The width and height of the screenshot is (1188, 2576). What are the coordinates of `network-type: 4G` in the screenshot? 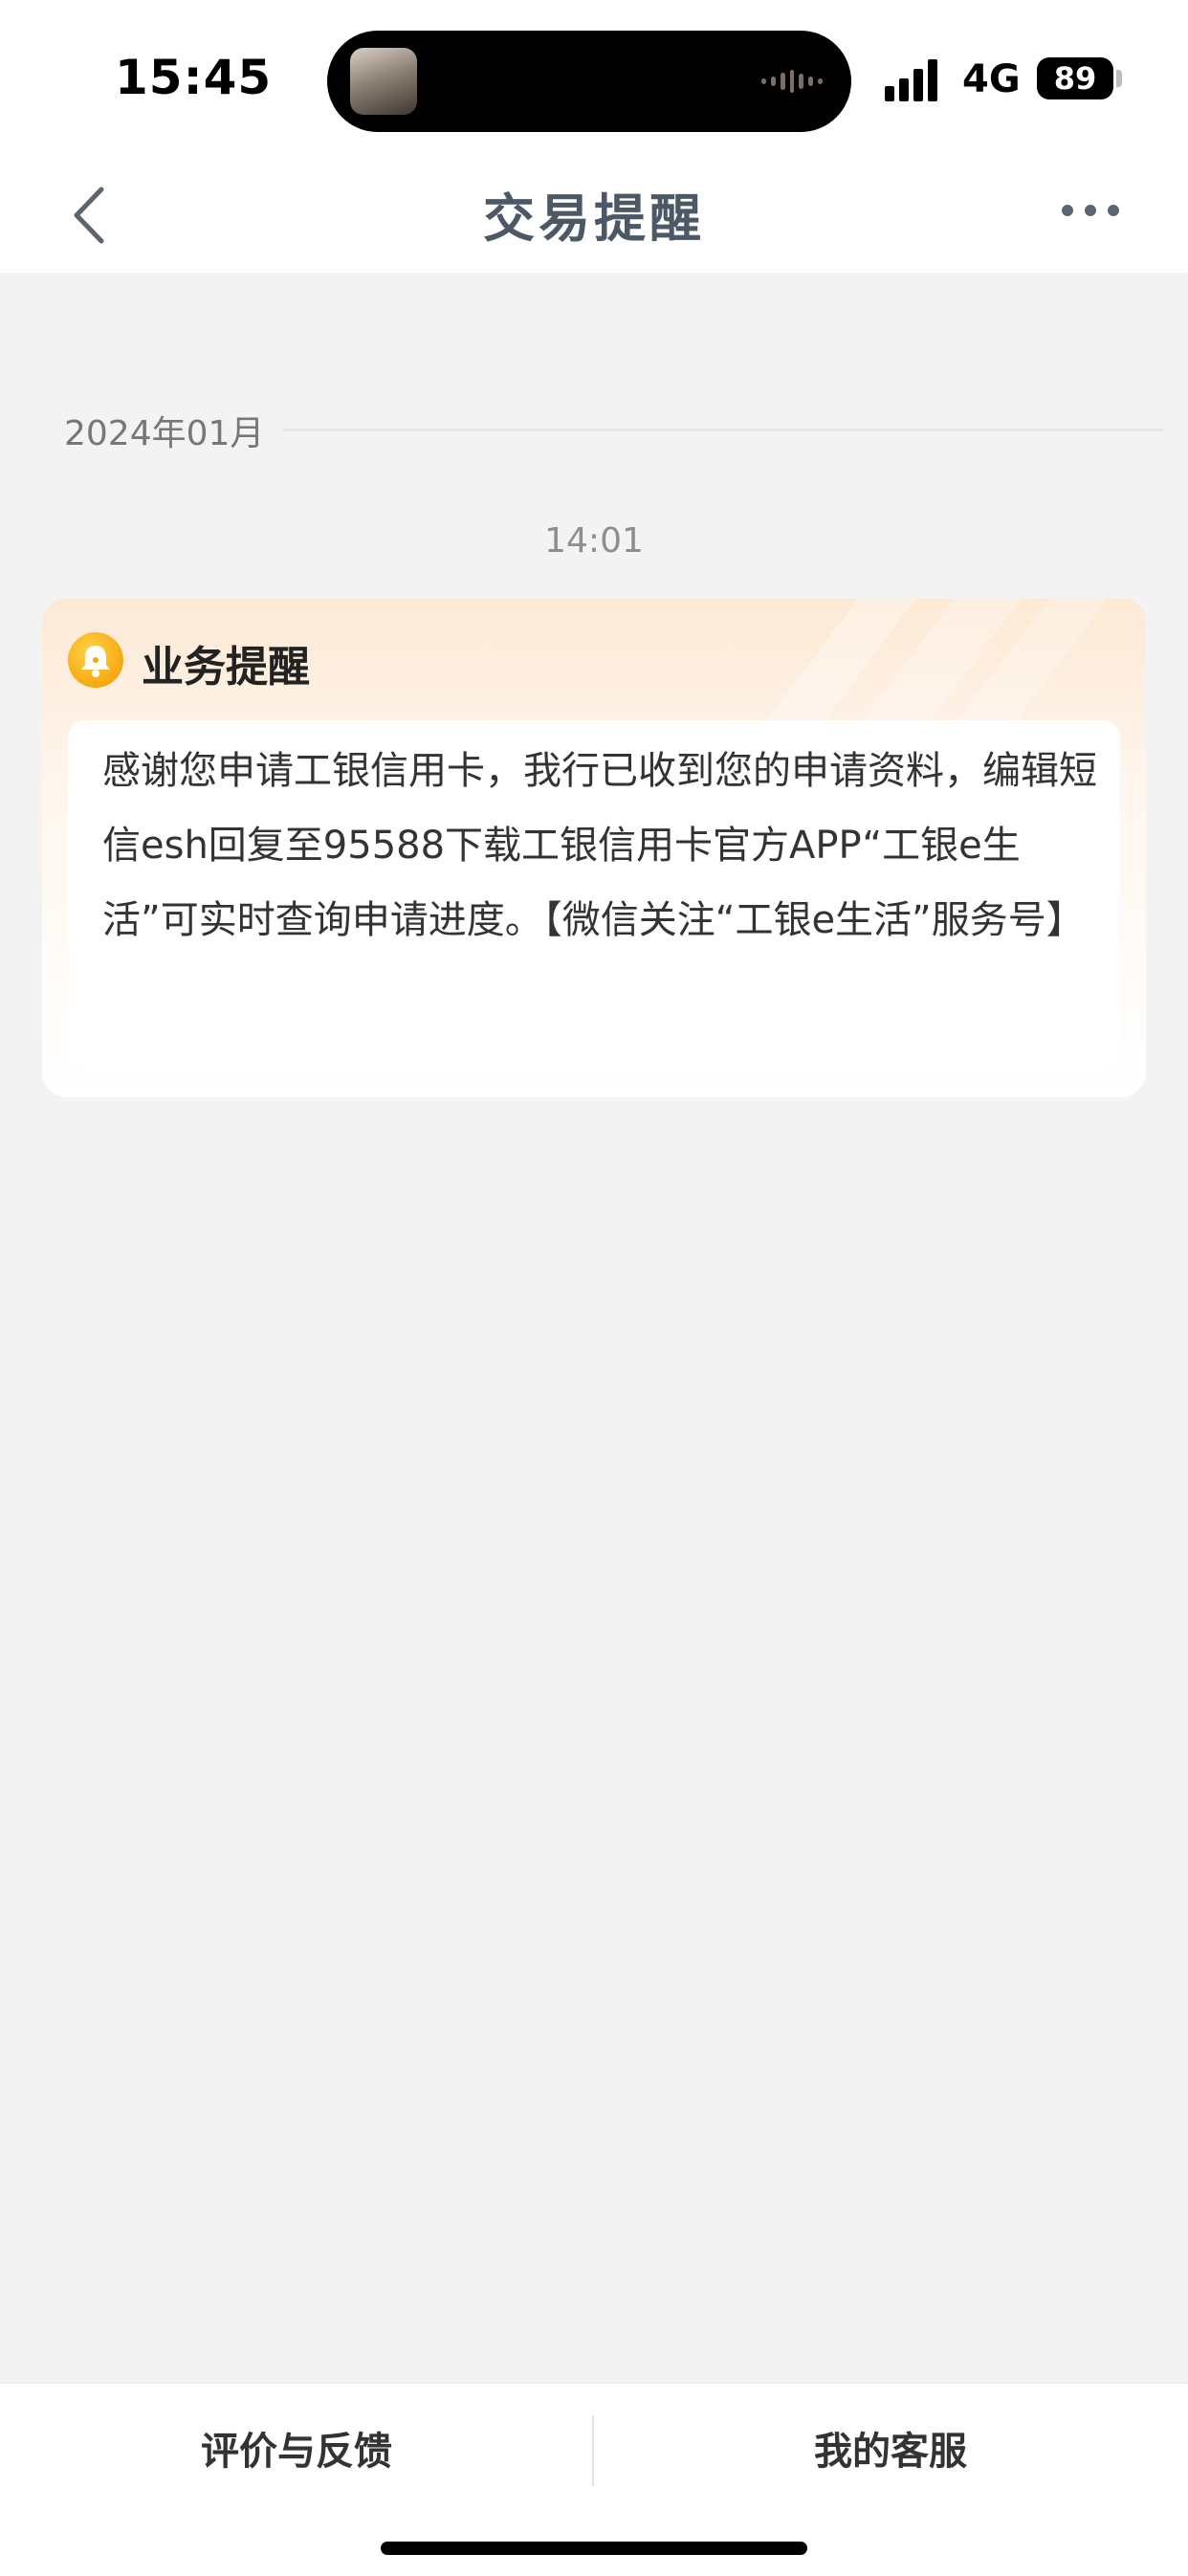 It's located at (991, 79).